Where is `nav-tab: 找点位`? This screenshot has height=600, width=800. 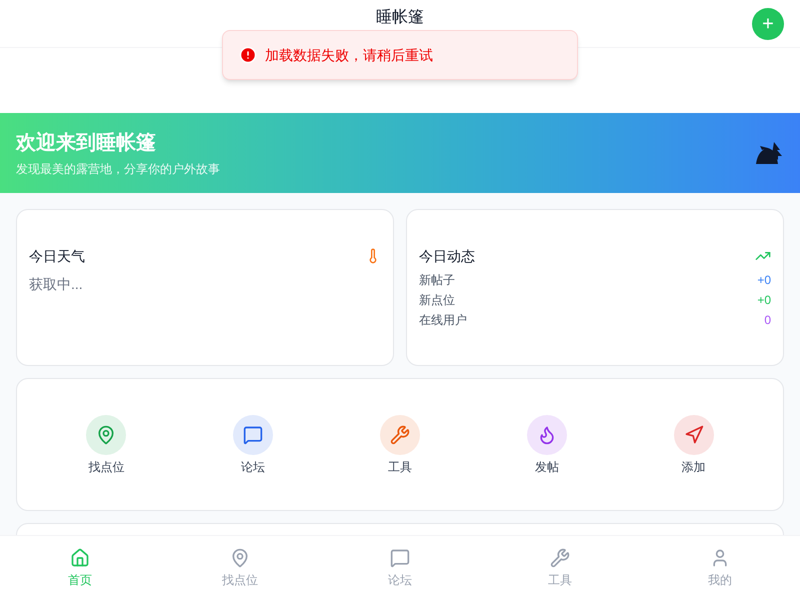 nav-tab: 找点位 is located at coordinates (240, 568).